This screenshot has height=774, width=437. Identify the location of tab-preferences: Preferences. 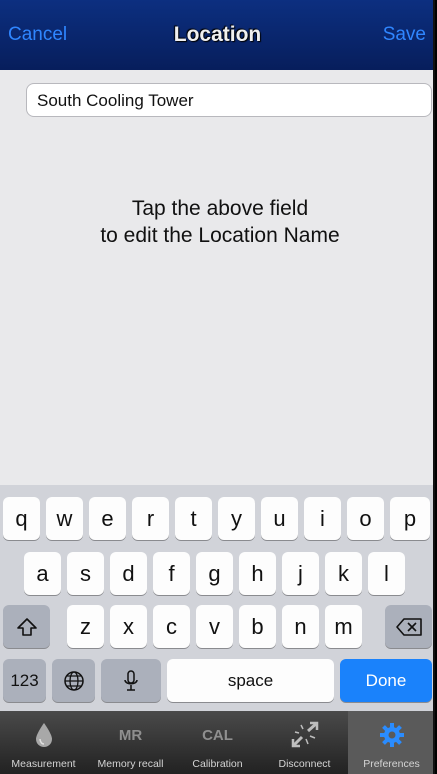
(390, 742).